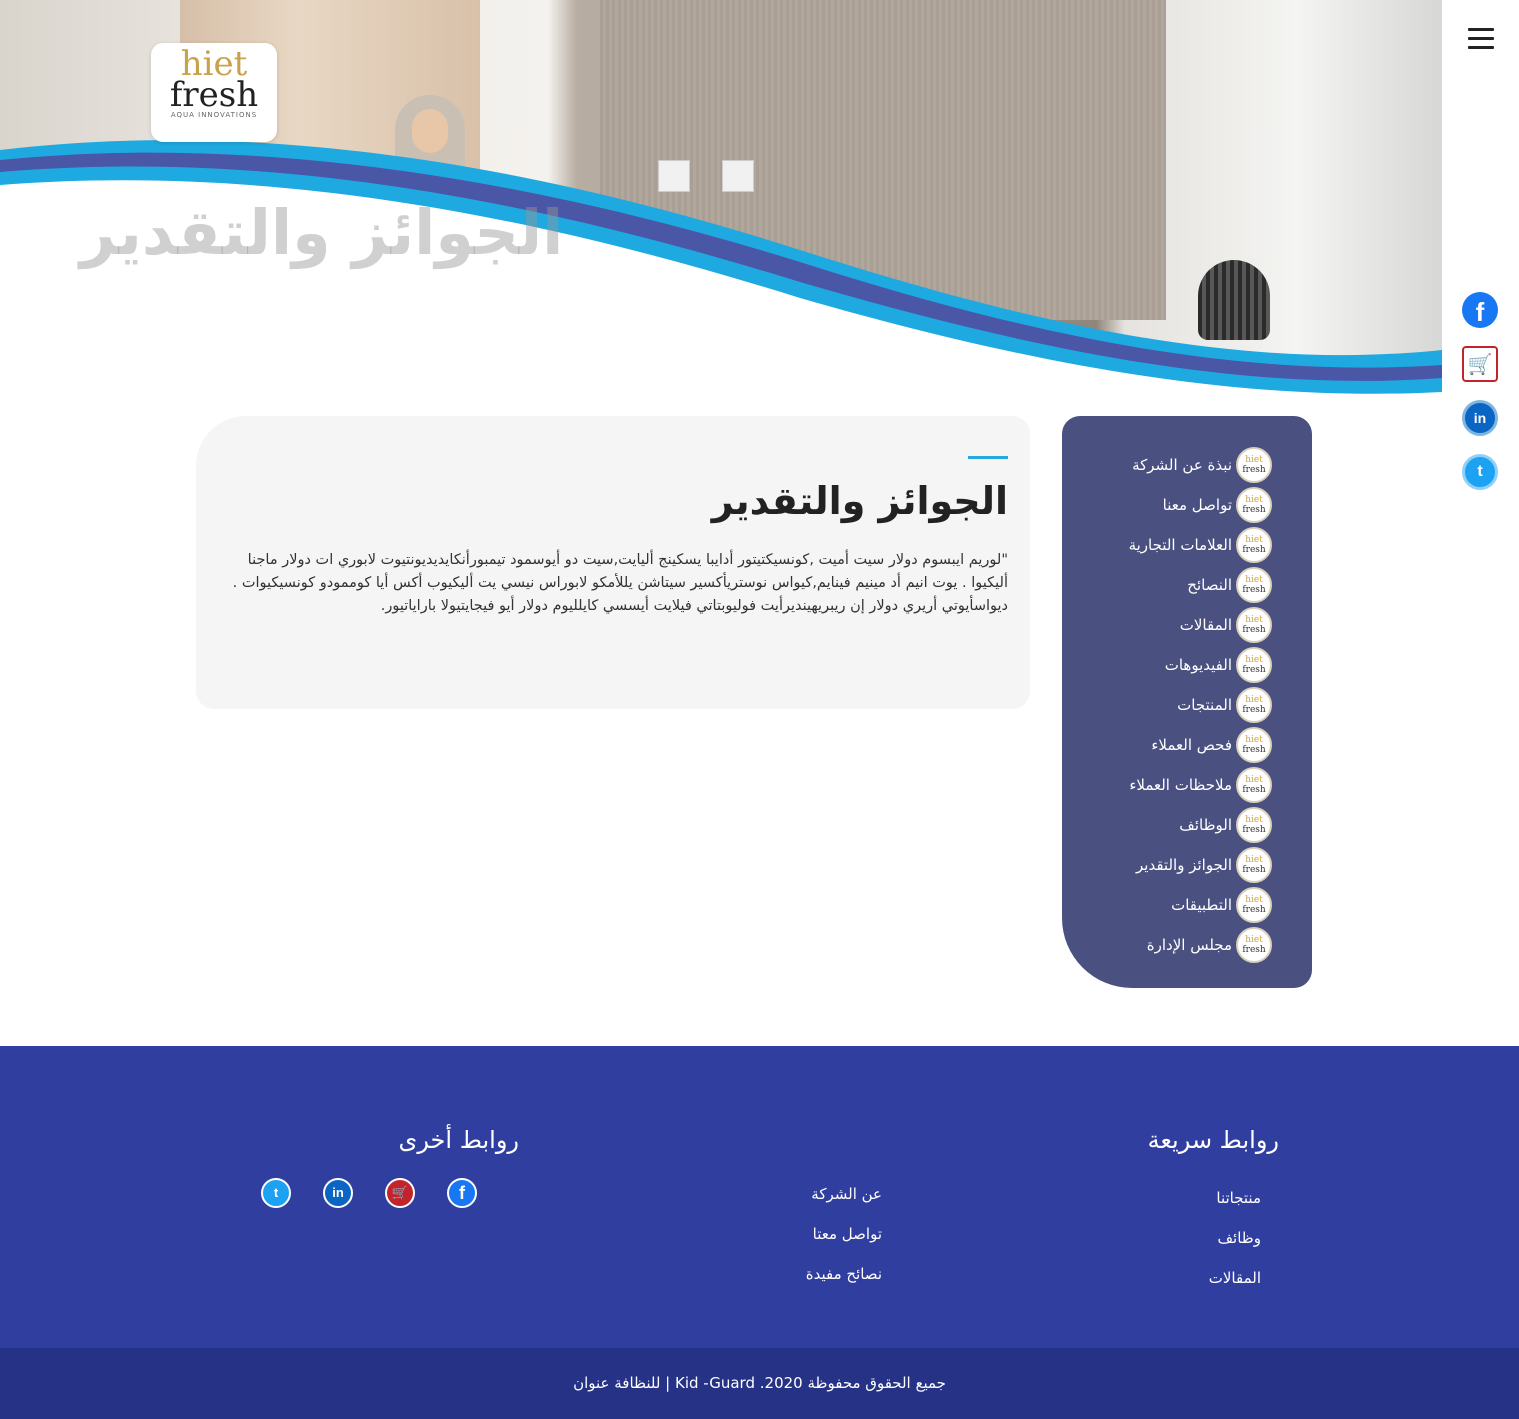 This screenshot has width=1519, height=1419. What do you see at coordinates (782, 1274) in the screenshot?
I see `footer-link-tips: نصائح مفيدة` at bounding box center [782, 1274].